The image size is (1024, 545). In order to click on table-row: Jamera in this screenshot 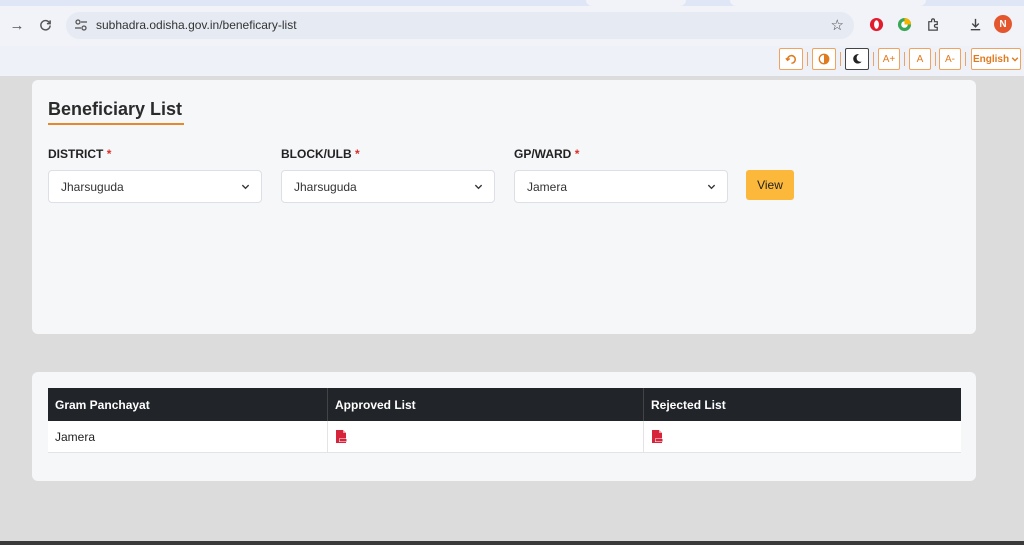, I will do `click(504, 437)`.